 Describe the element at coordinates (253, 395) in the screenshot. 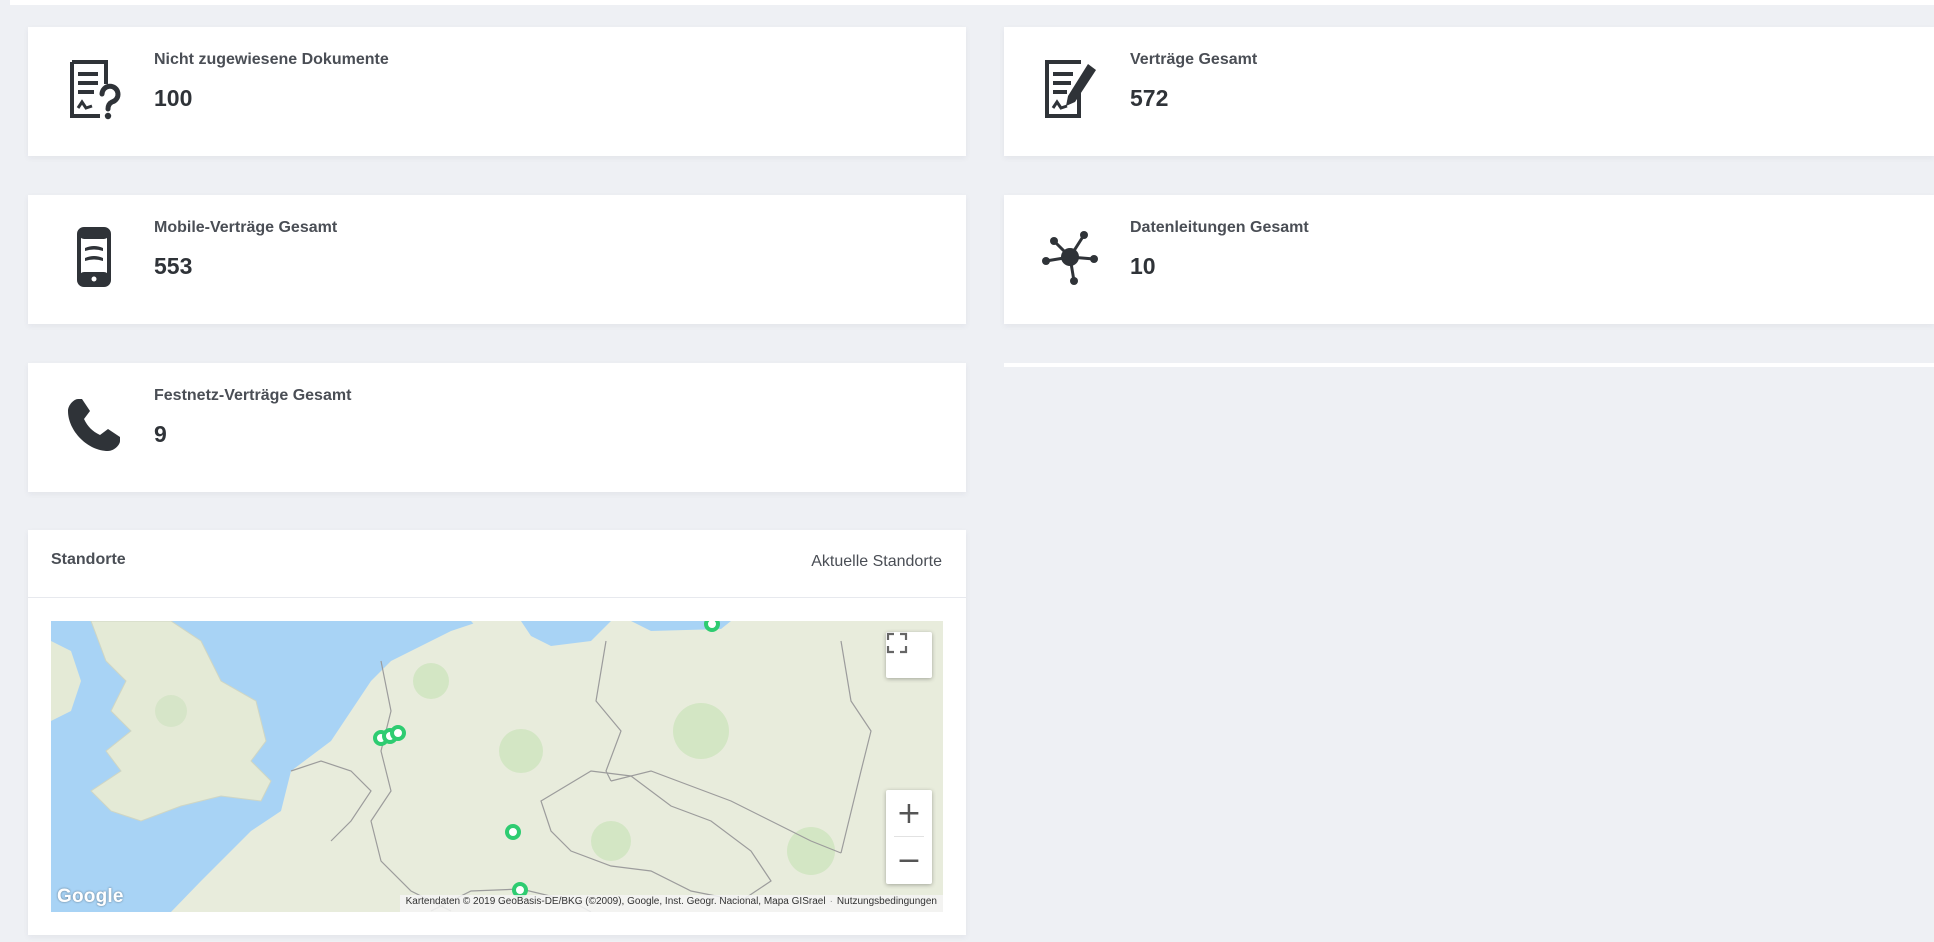

I see `stat-label: Festnetz-Verträge Gesamt` at that location.